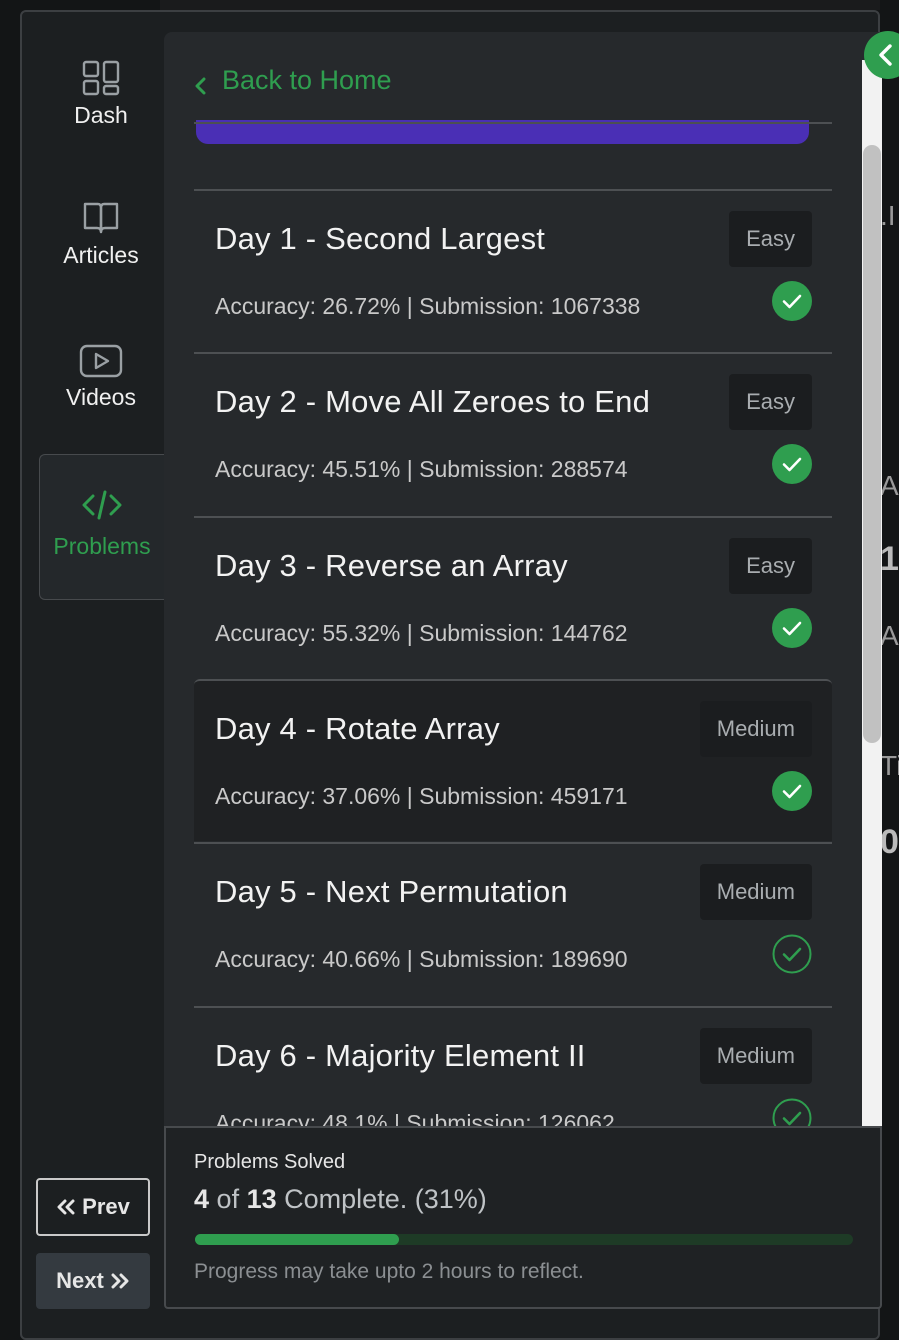 The width and height of the screenshot is (899, 1340). I want to click on double-chevron-left-icon, so click(66, 1207).